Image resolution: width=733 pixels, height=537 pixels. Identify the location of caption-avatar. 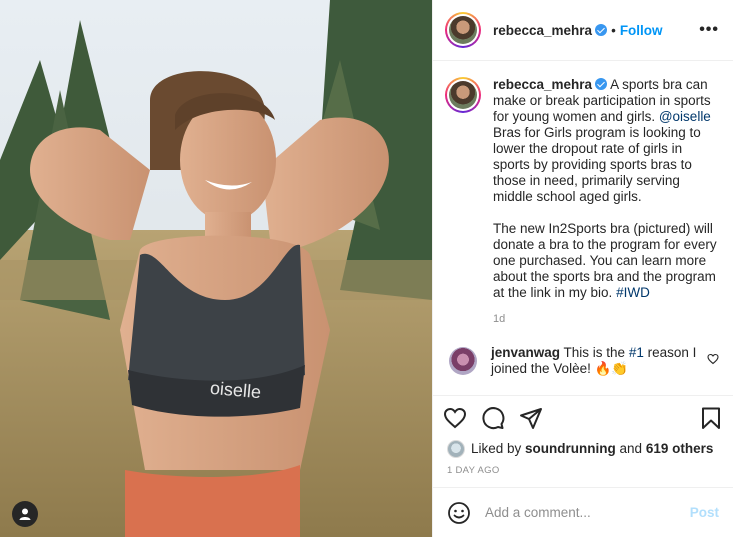
(463, 95).